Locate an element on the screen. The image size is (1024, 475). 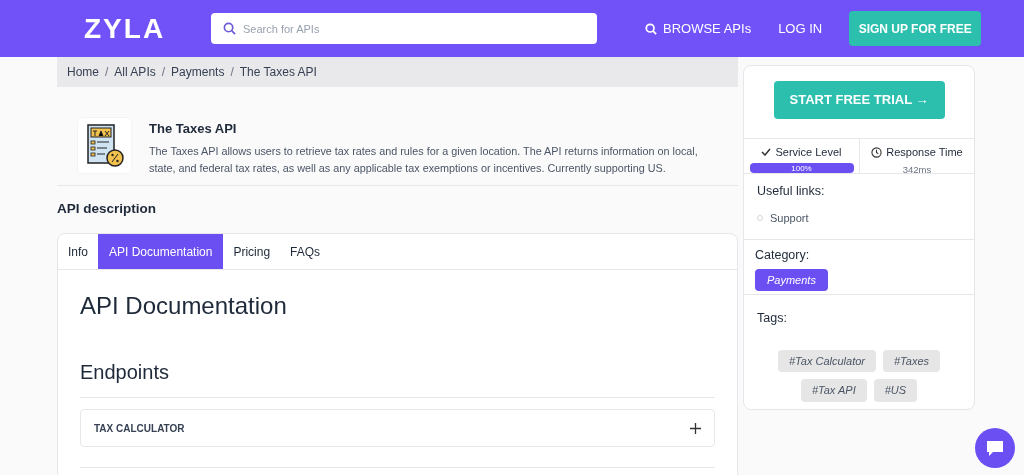
breadcrumb-link: Home is located at coordinates (83, 72).